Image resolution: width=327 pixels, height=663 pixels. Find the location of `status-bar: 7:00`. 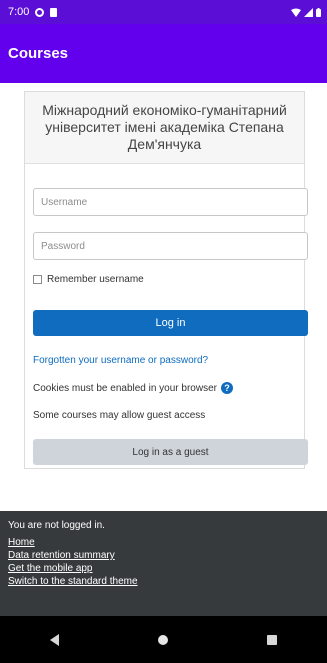

status-bar: 7:00 is located at coordinates (163, 12).